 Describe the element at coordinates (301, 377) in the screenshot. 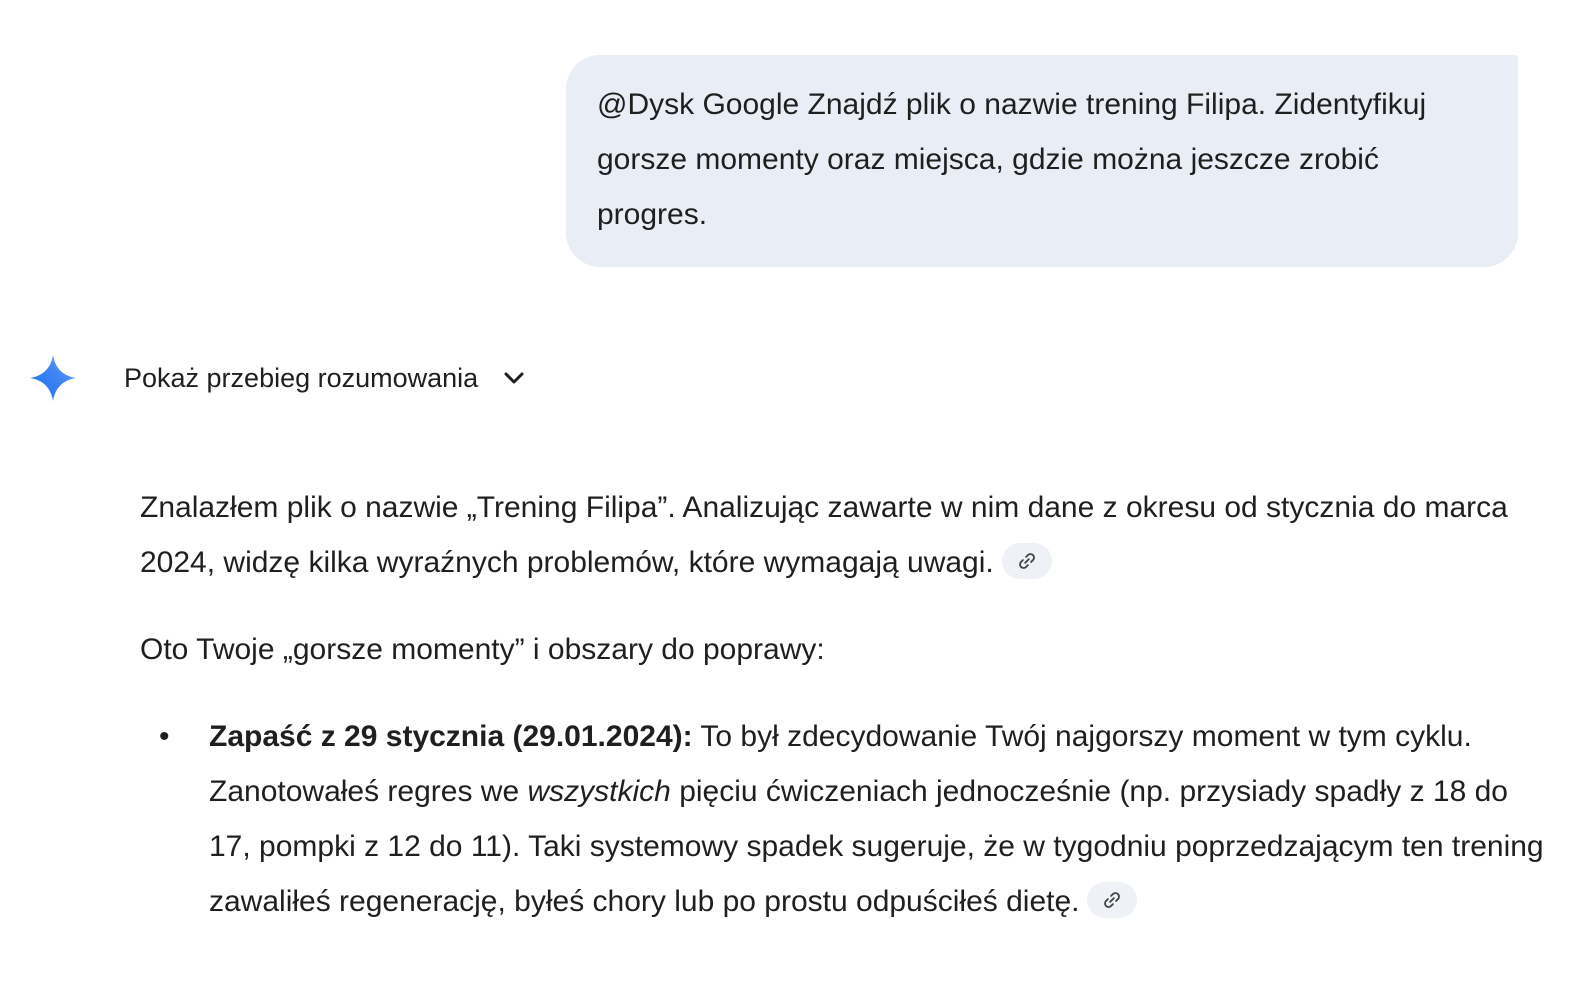

I see `show-reasoning-label: Pokaż przebieg rozumowania` at that location.